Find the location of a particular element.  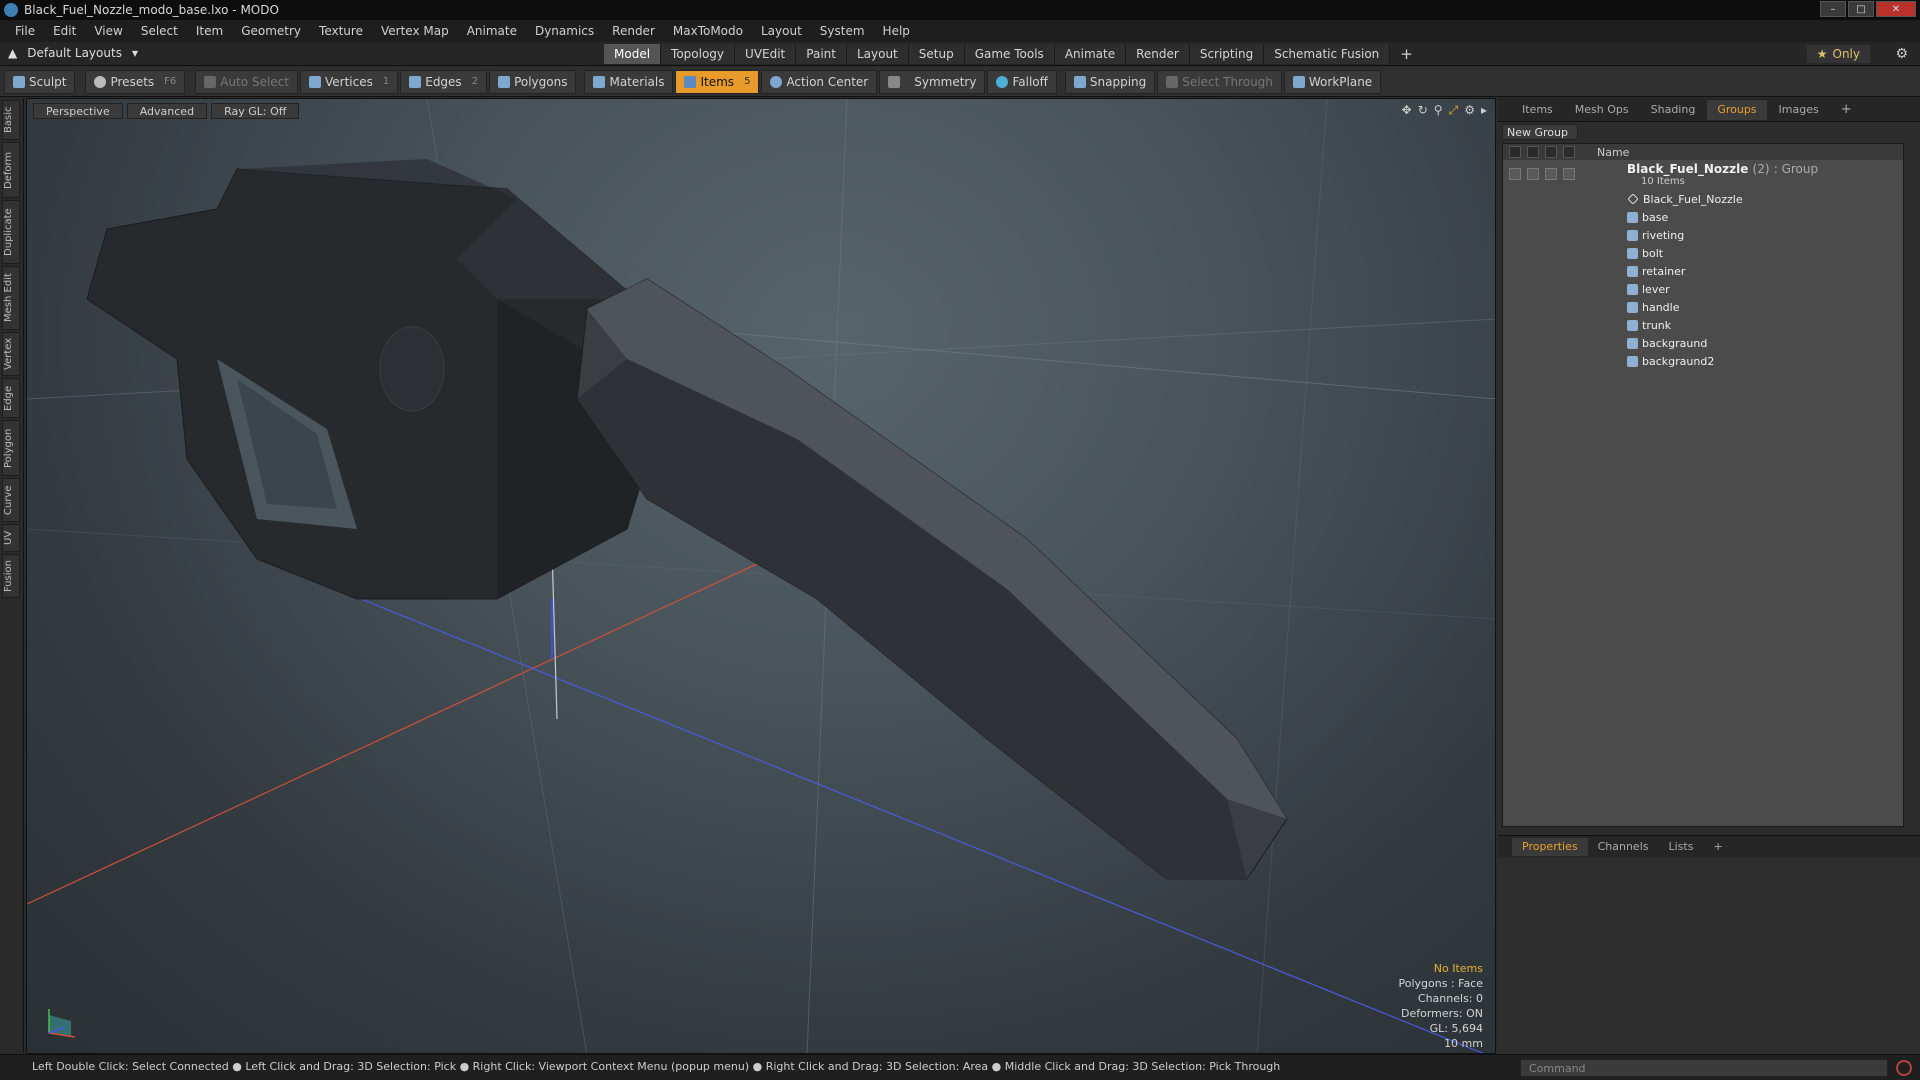

sculpt-button: Sculpt is located at coordinates (40, 81).